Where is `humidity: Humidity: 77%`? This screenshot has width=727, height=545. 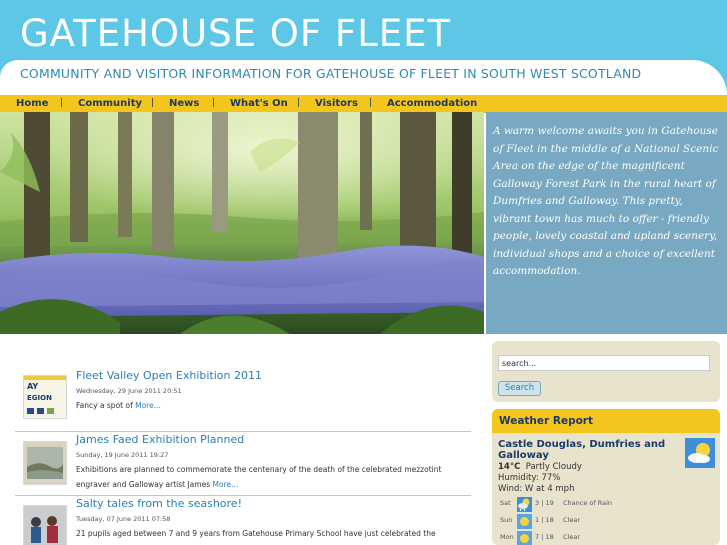
humidity: Humidity: 77% is located at coordinates (529, 478).